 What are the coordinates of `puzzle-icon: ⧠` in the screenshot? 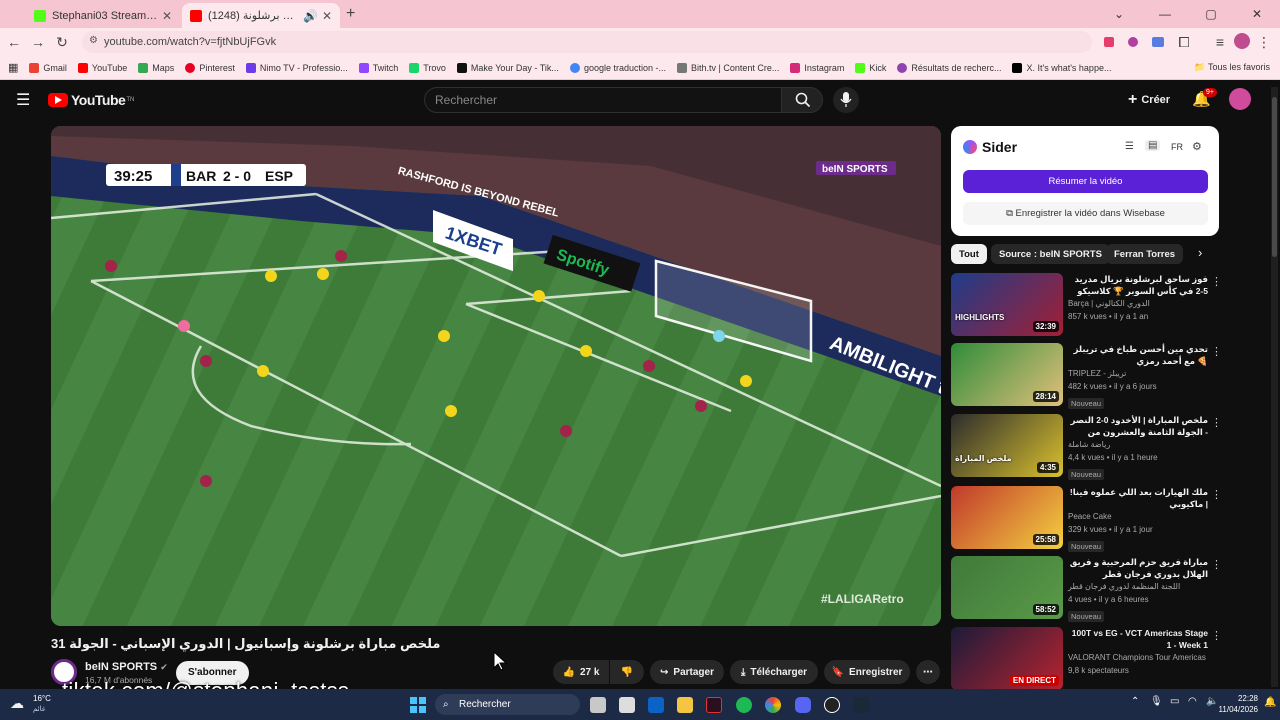 It's located at (1184, 42).